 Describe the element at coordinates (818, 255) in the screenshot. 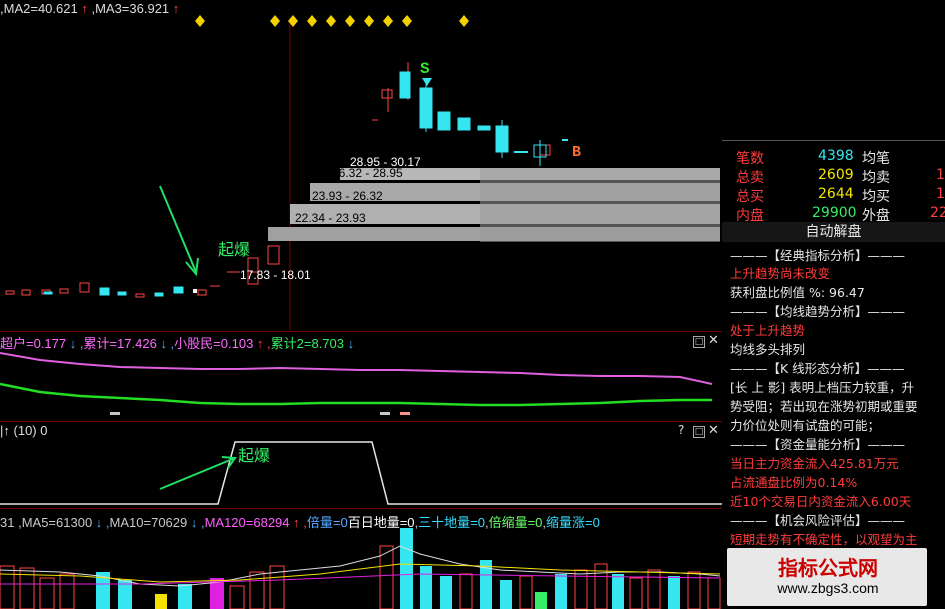

I see `analysis-heading: ———【经典指标分析】———` at that location.